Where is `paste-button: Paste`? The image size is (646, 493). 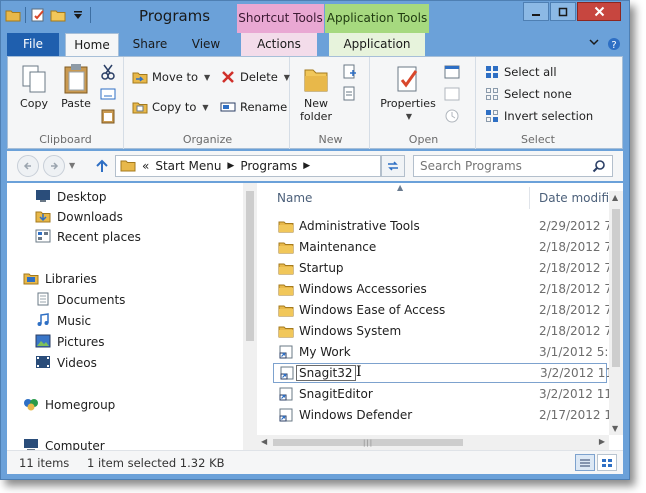 paste-button: Paste is located at coordinates (76, 86).